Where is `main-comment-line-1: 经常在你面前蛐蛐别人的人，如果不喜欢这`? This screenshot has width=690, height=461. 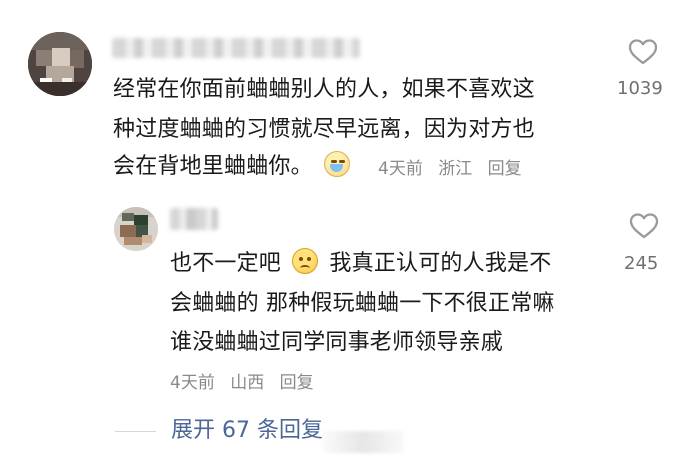 main-comment-line-1: 经常在你面前蛐蛐别人的人，如果不喜欢这 is located at coordinates (324, 89).